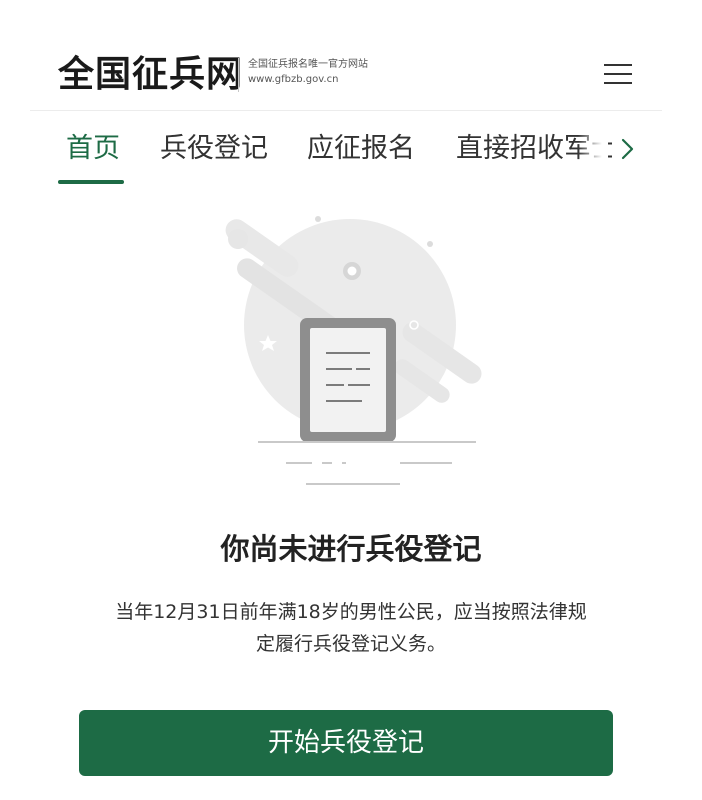 The height and width of the screenshot is (800, 702). Describe the element at coordinates (628, 149) in the screenshot. I see `chevron-right-icon` at that location.